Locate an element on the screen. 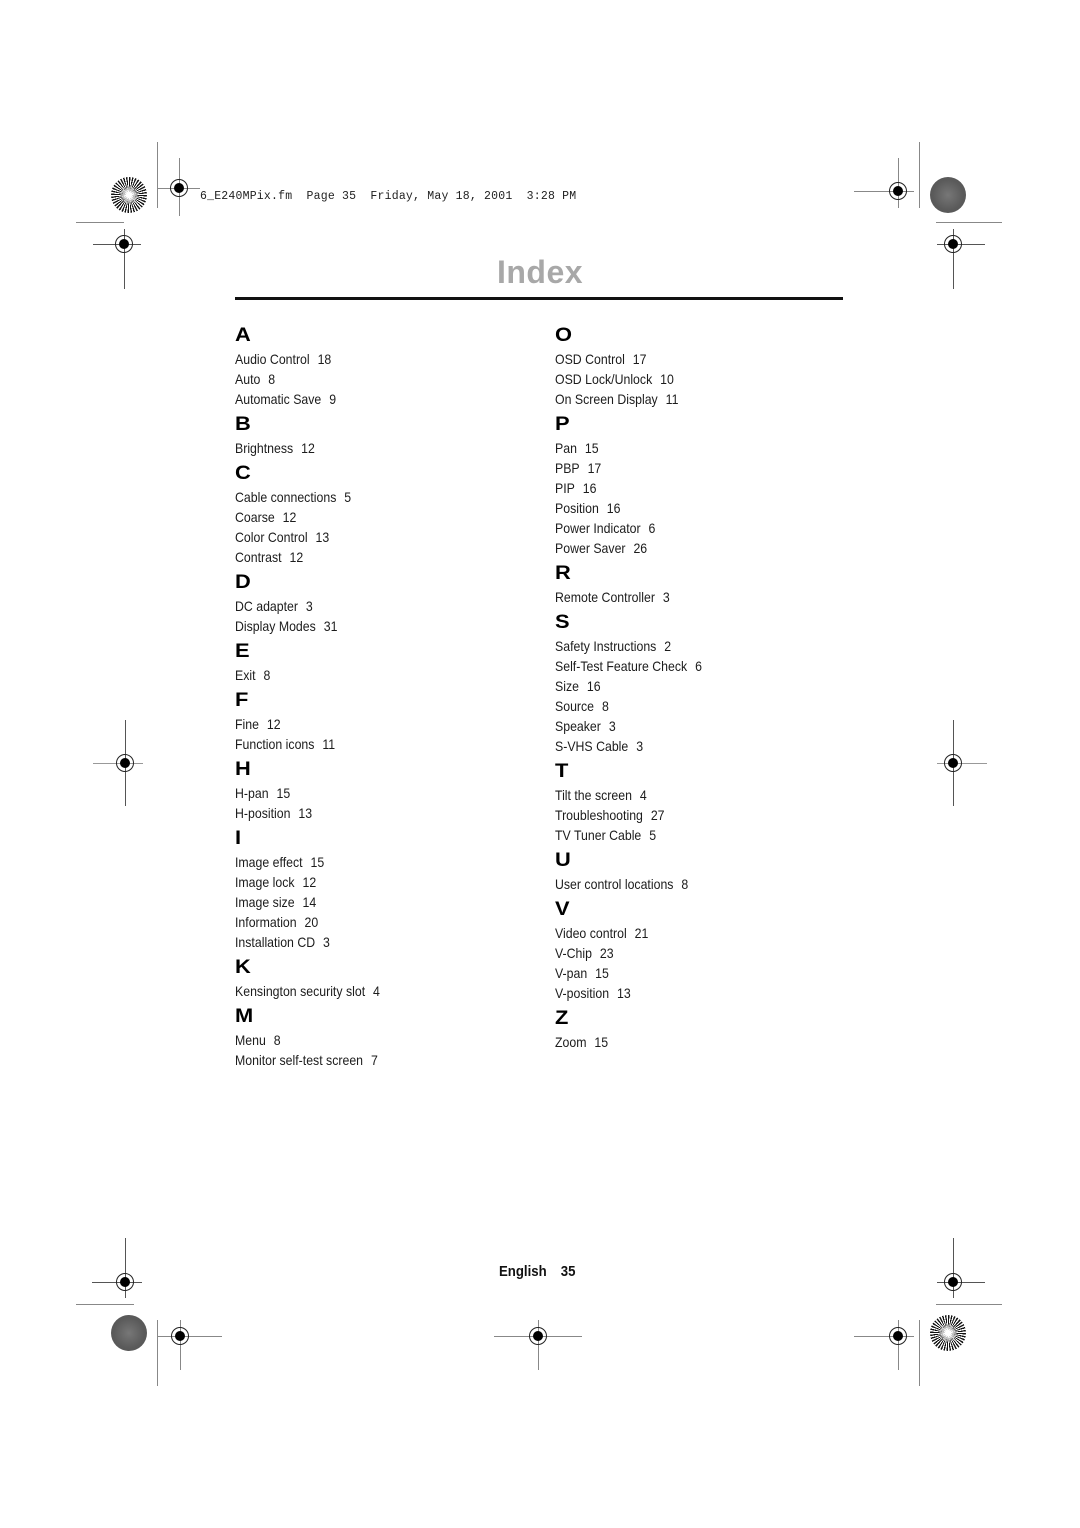  entry-term: V-pan is located at coordinates (571, 973).